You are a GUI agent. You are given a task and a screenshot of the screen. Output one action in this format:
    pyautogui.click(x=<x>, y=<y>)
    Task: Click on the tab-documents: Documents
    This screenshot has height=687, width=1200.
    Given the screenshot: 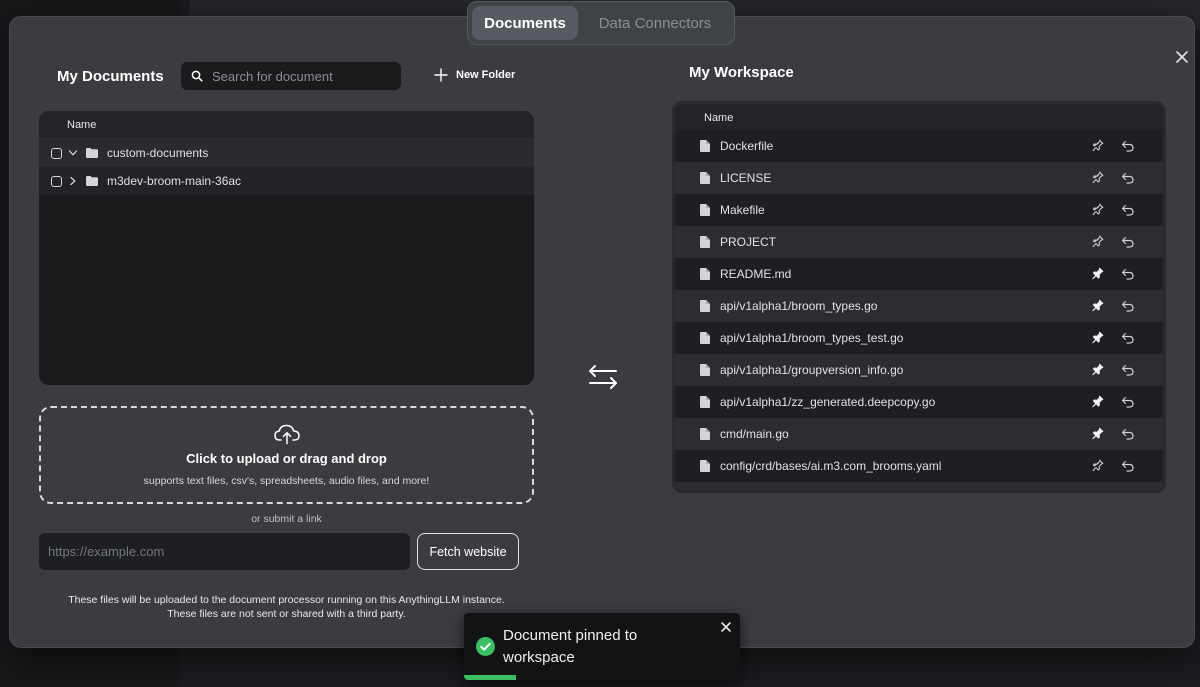 What is the action you would take?
    pyautogui.click(x=525, y=23)
    